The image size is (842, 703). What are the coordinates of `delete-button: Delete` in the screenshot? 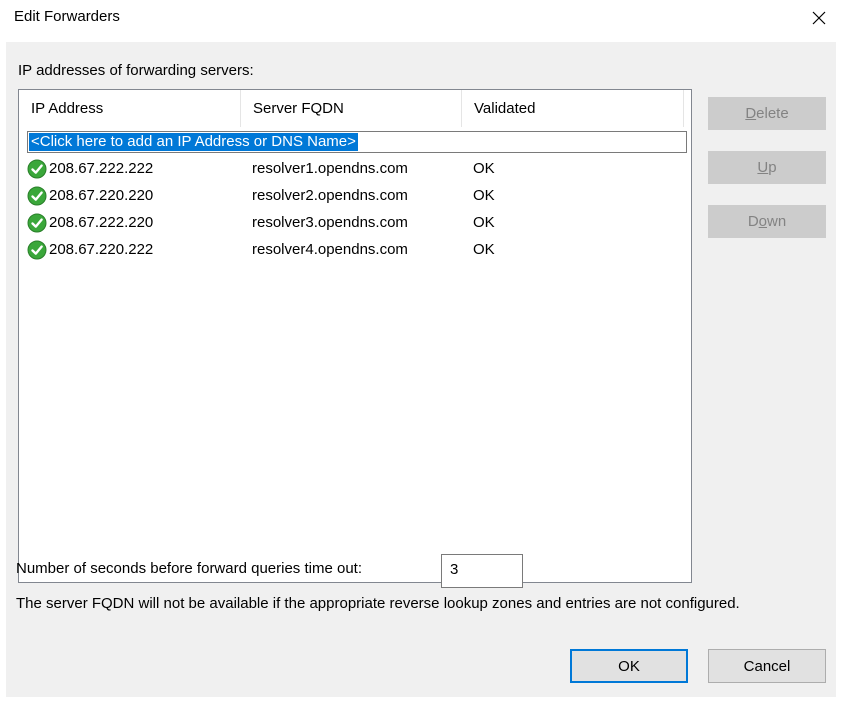 It's located at (767, 113).